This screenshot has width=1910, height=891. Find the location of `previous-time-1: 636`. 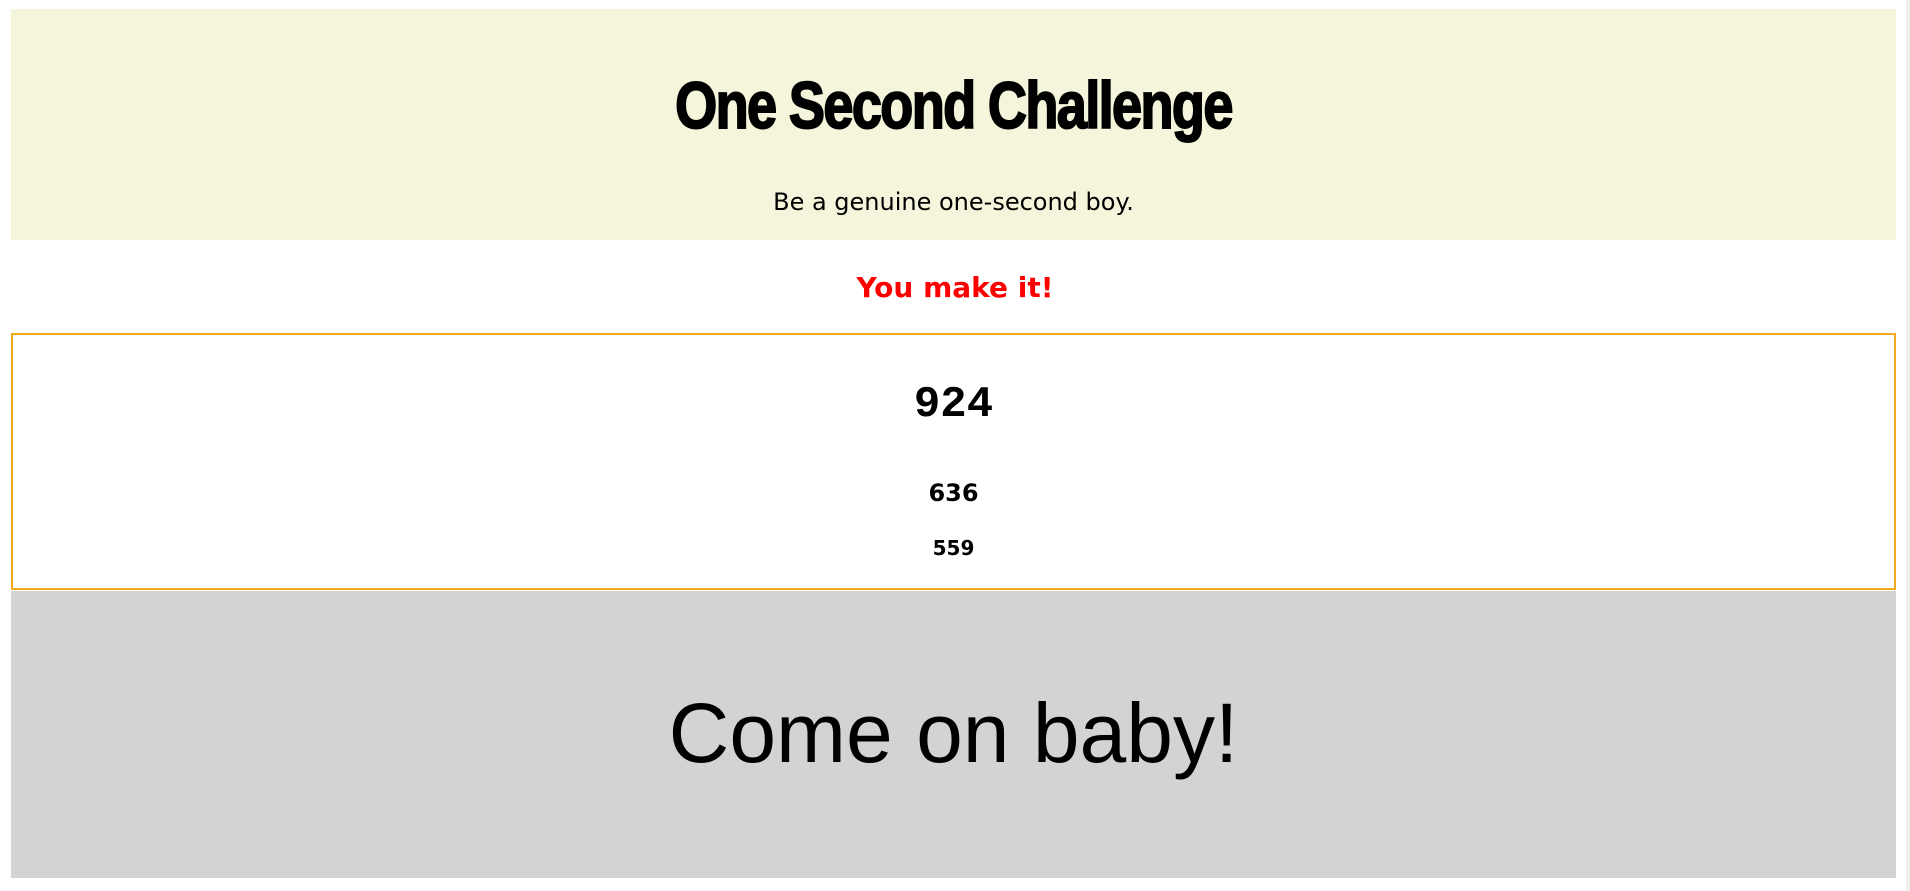

previous-time-1: 636 is located at coordinates (953, 493).